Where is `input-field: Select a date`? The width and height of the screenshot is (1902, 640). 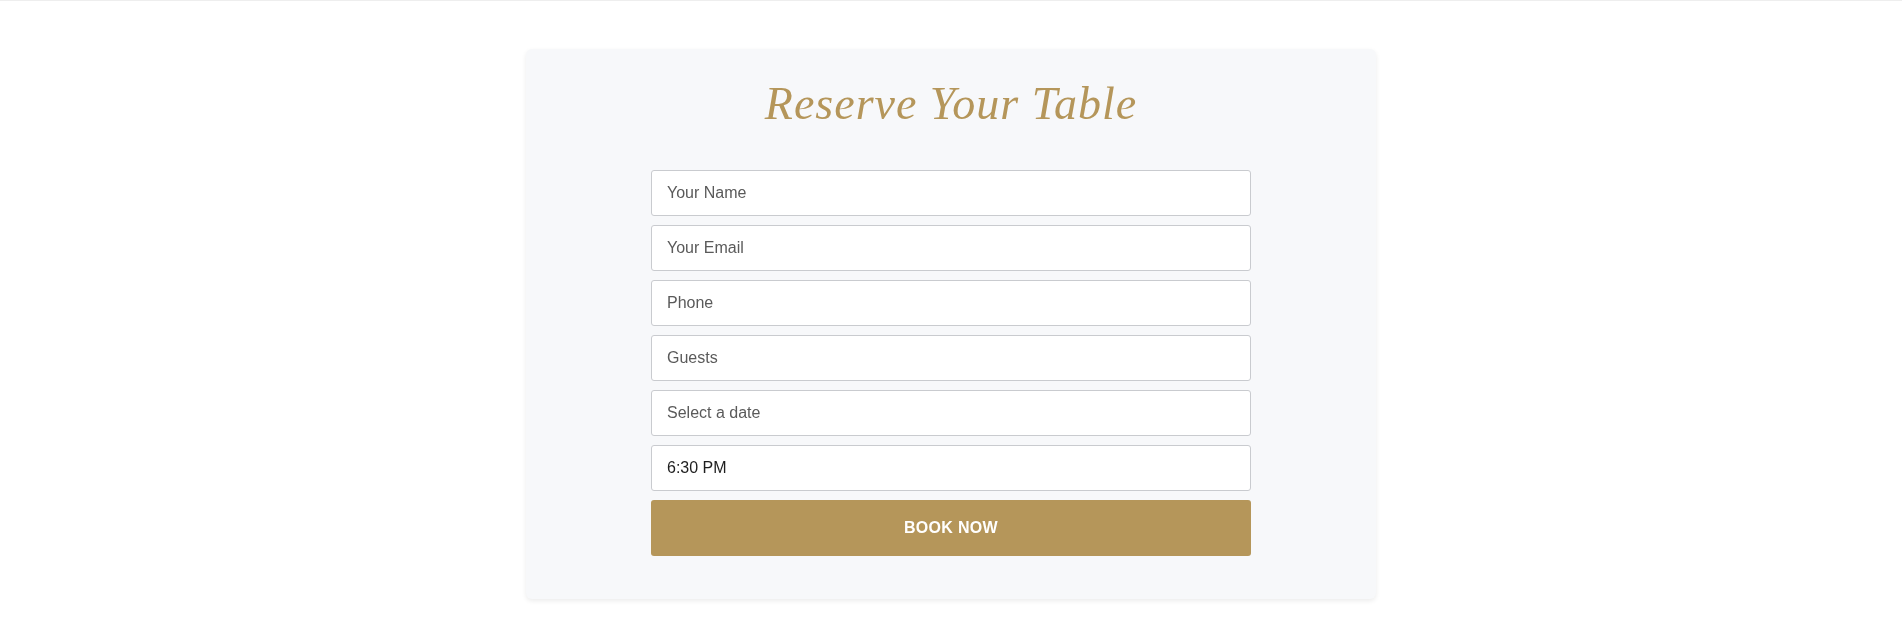
input-field: Select a date is located at coordinates (951, 413).